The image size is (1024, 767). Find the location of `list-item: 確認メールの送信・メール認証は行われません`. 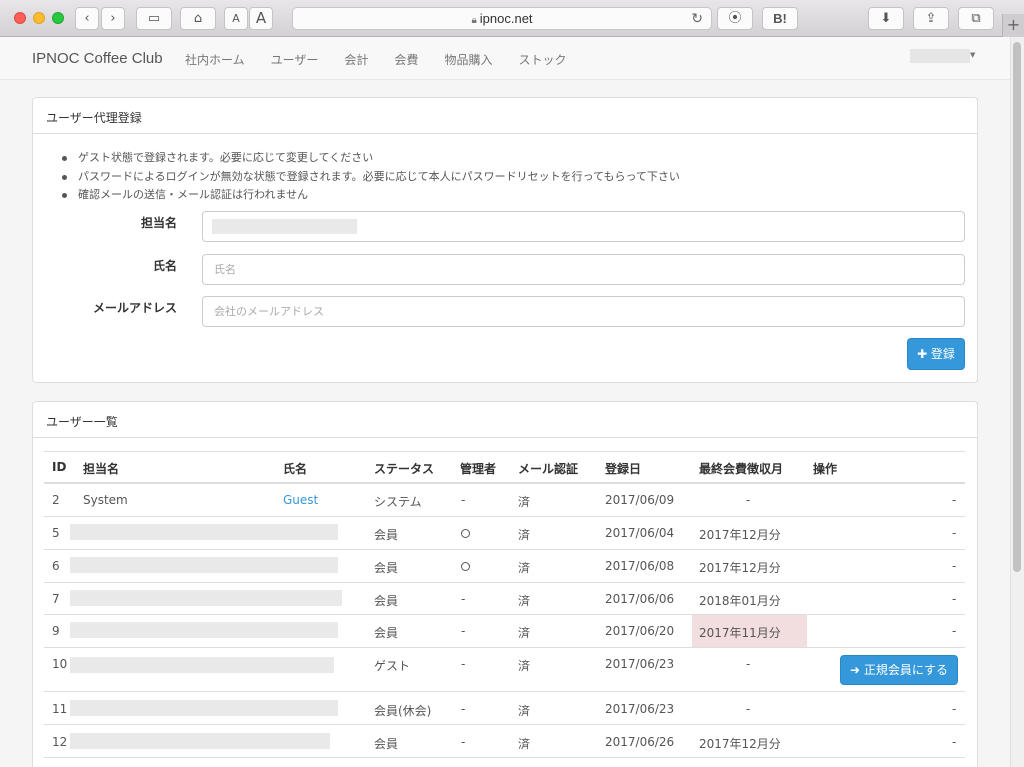

list-item: 確認メールの送信・メール認証は行われません is located at coordinates (371, 195).